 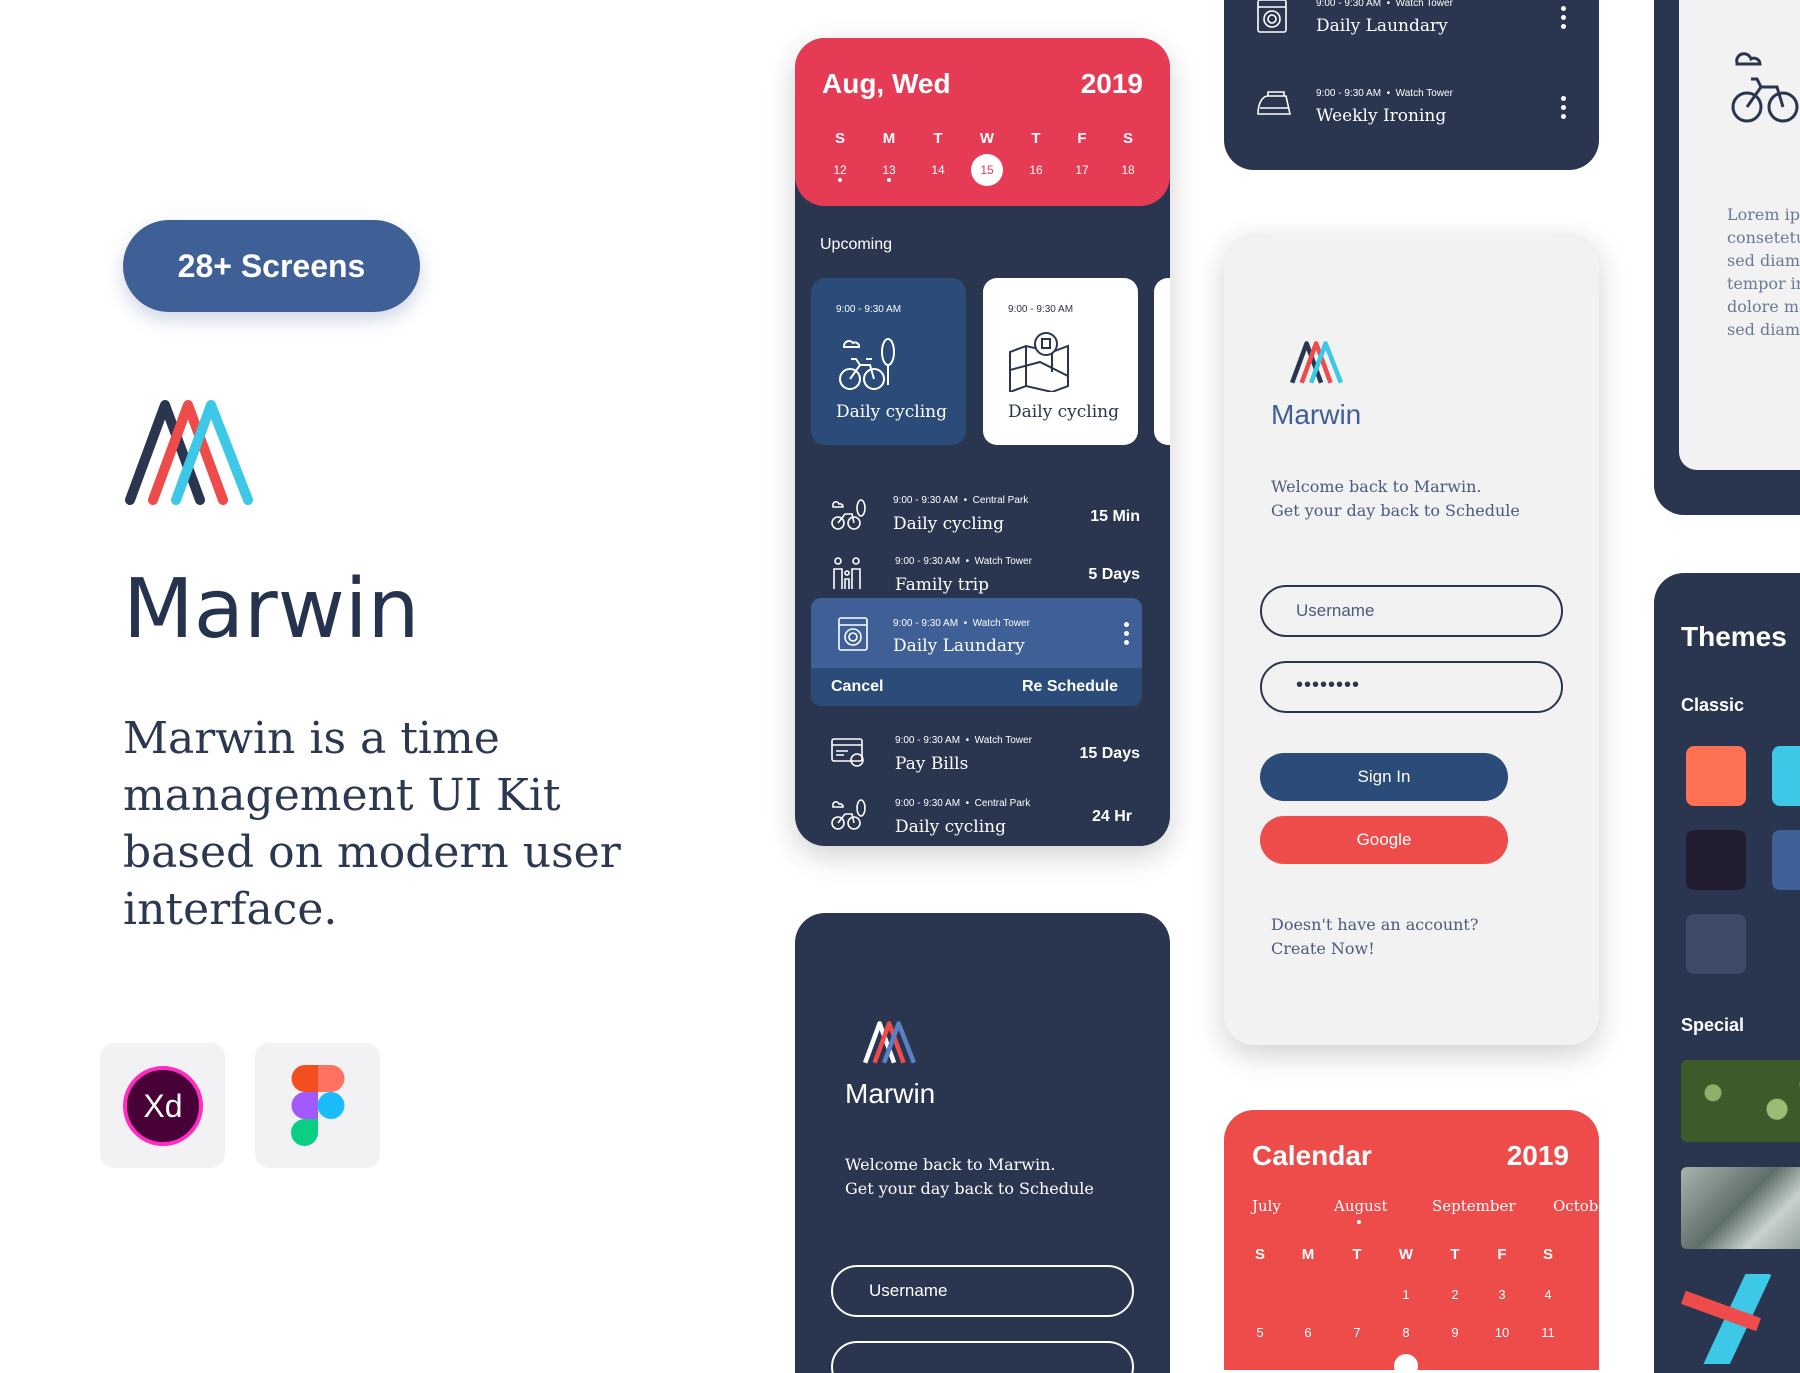 I want to click on theme-image-abstract, so click(x=1740, y=1319).